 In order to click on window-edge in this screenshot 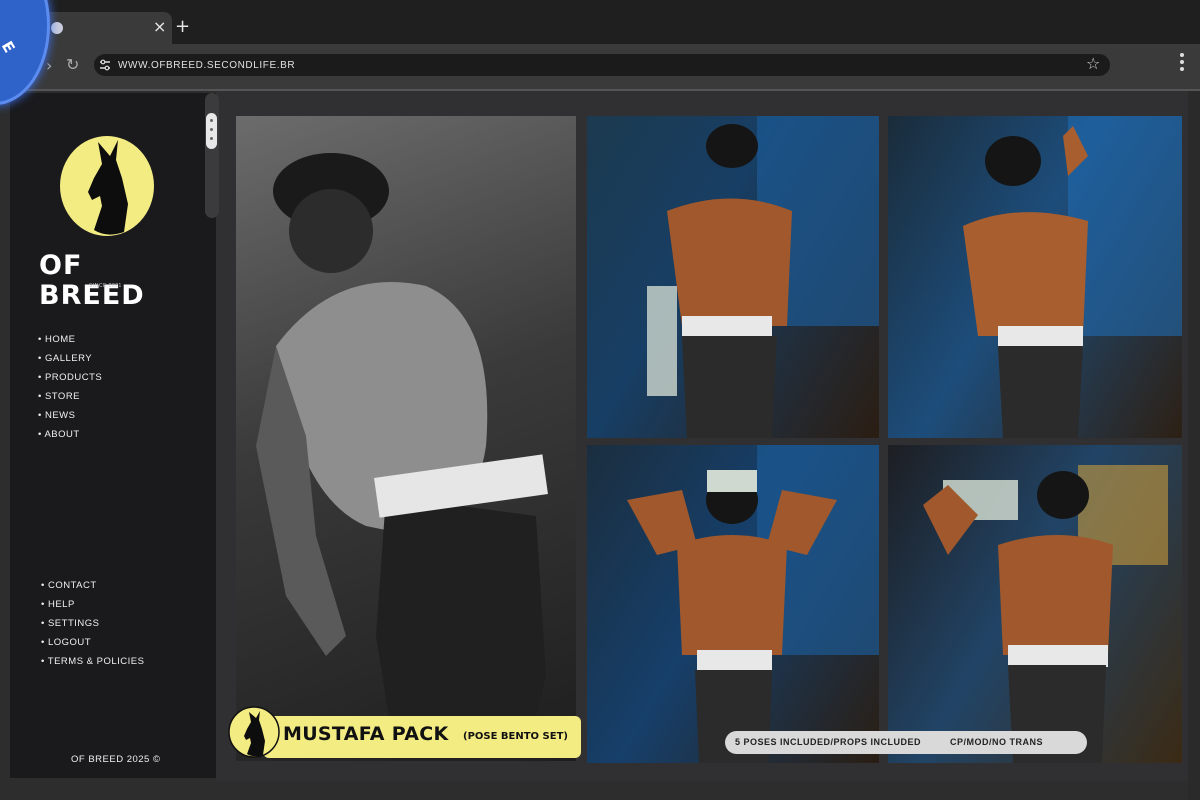, I will do `click(1194, 445)`.